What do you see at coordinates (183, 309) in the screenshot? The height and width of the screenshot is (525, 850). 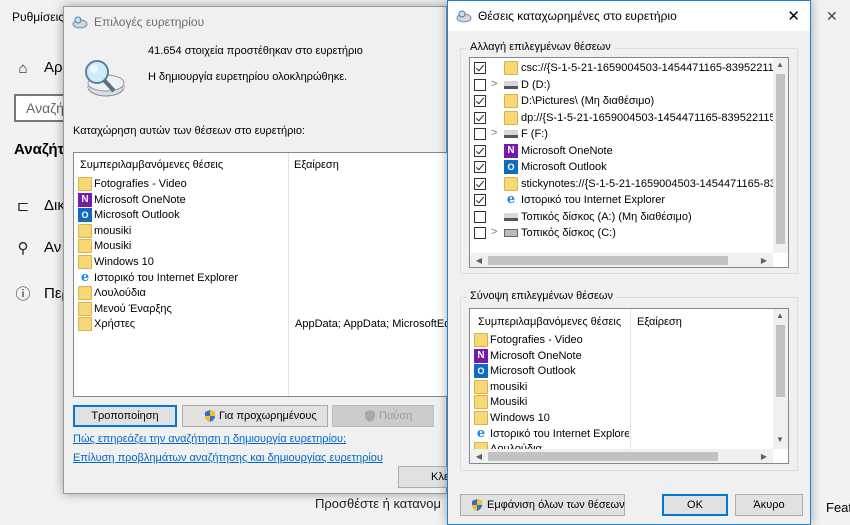 I see `location-row: Μενού Έναρξης` at bounding box center [183, 309].